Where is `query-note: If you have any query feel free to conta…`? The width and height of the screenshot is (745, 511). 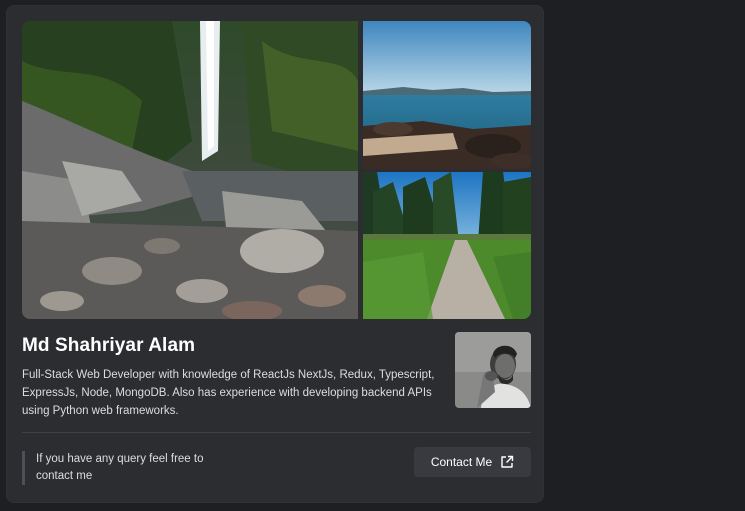
query-note: If you have any query feel free to conta… is located at coordinates (127, 468).